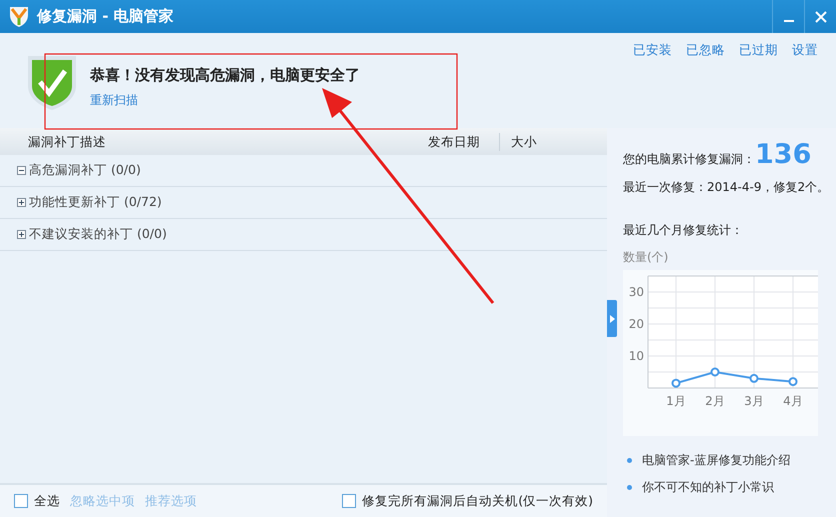  I want to click on x-tick-label: 4月, so click(793, 401).